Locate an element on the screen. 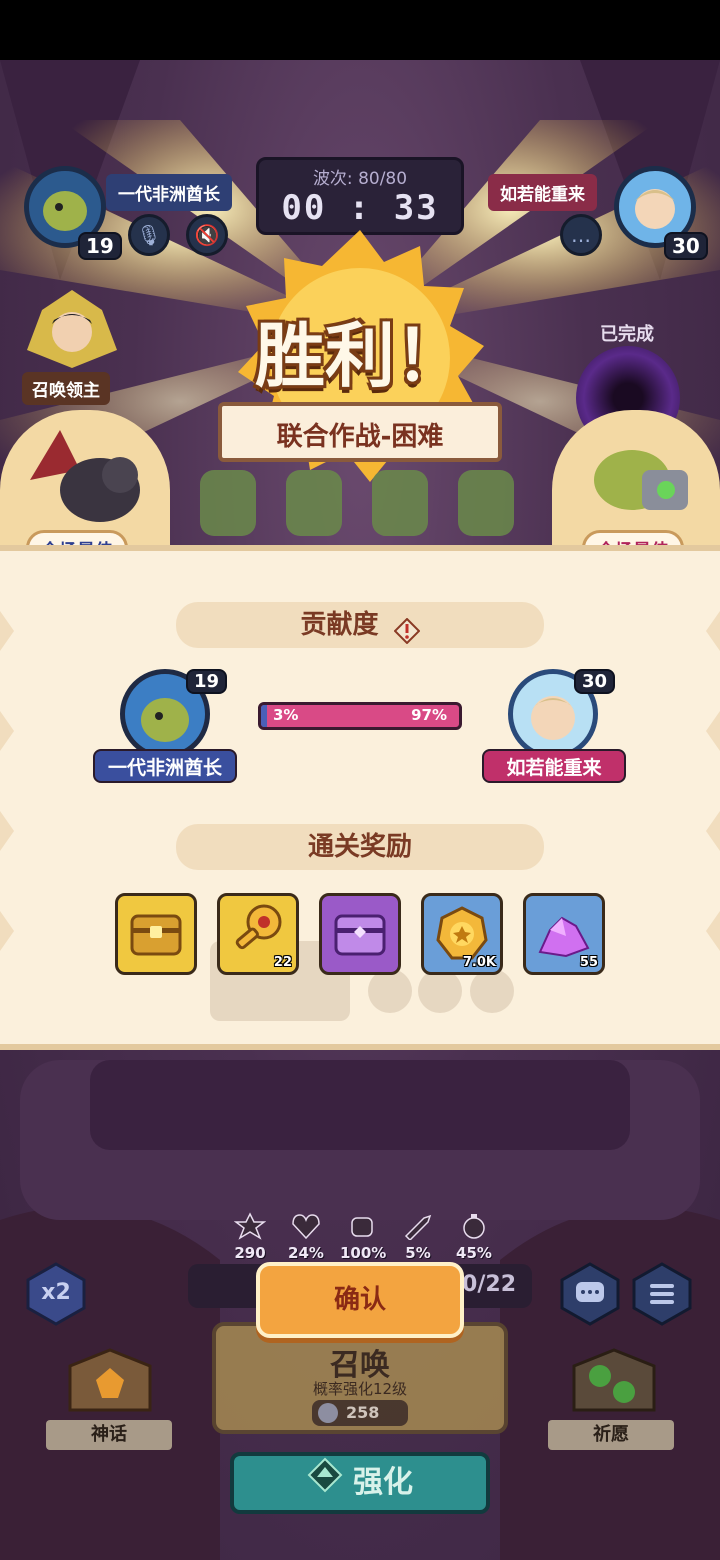 The width and height of the screenshot is (720, 1560). gold-chest-icon is located at coordinates (156, 935).